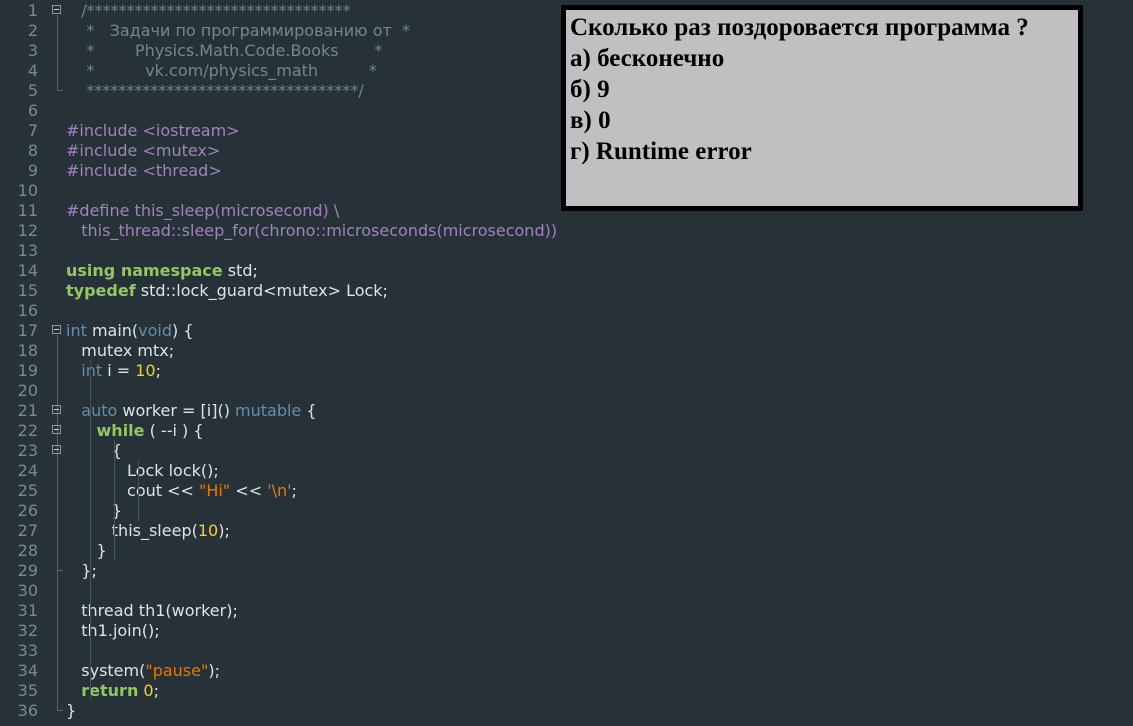 The height and width of the screenshot is (726, 1133). I want to click on line-number: 25, so click(27, 490).